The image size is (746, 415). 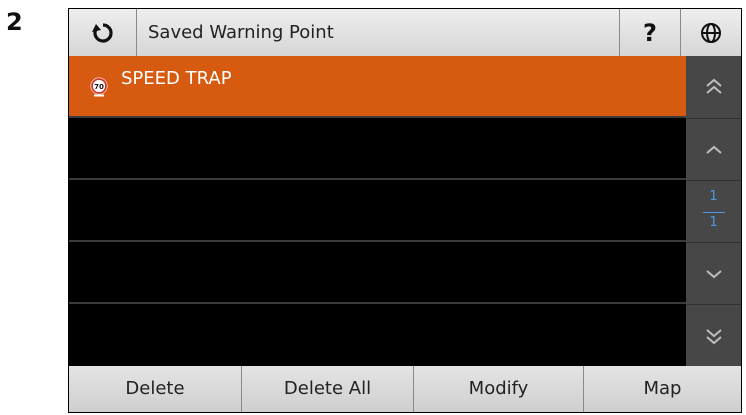 What do you see at coordinates (713, 222) in the screenshot?
I see `total-pages: 1` at bounding box center [713, 222].